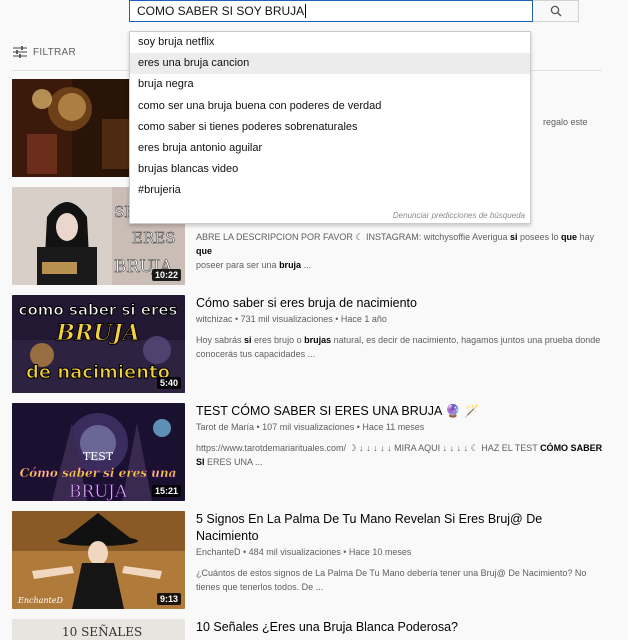  What do you see at coordinates (102, 631) in the screenshot?
I see `thumb-text-senales: 10 SEÑALES` at bounding box center [102, 631].